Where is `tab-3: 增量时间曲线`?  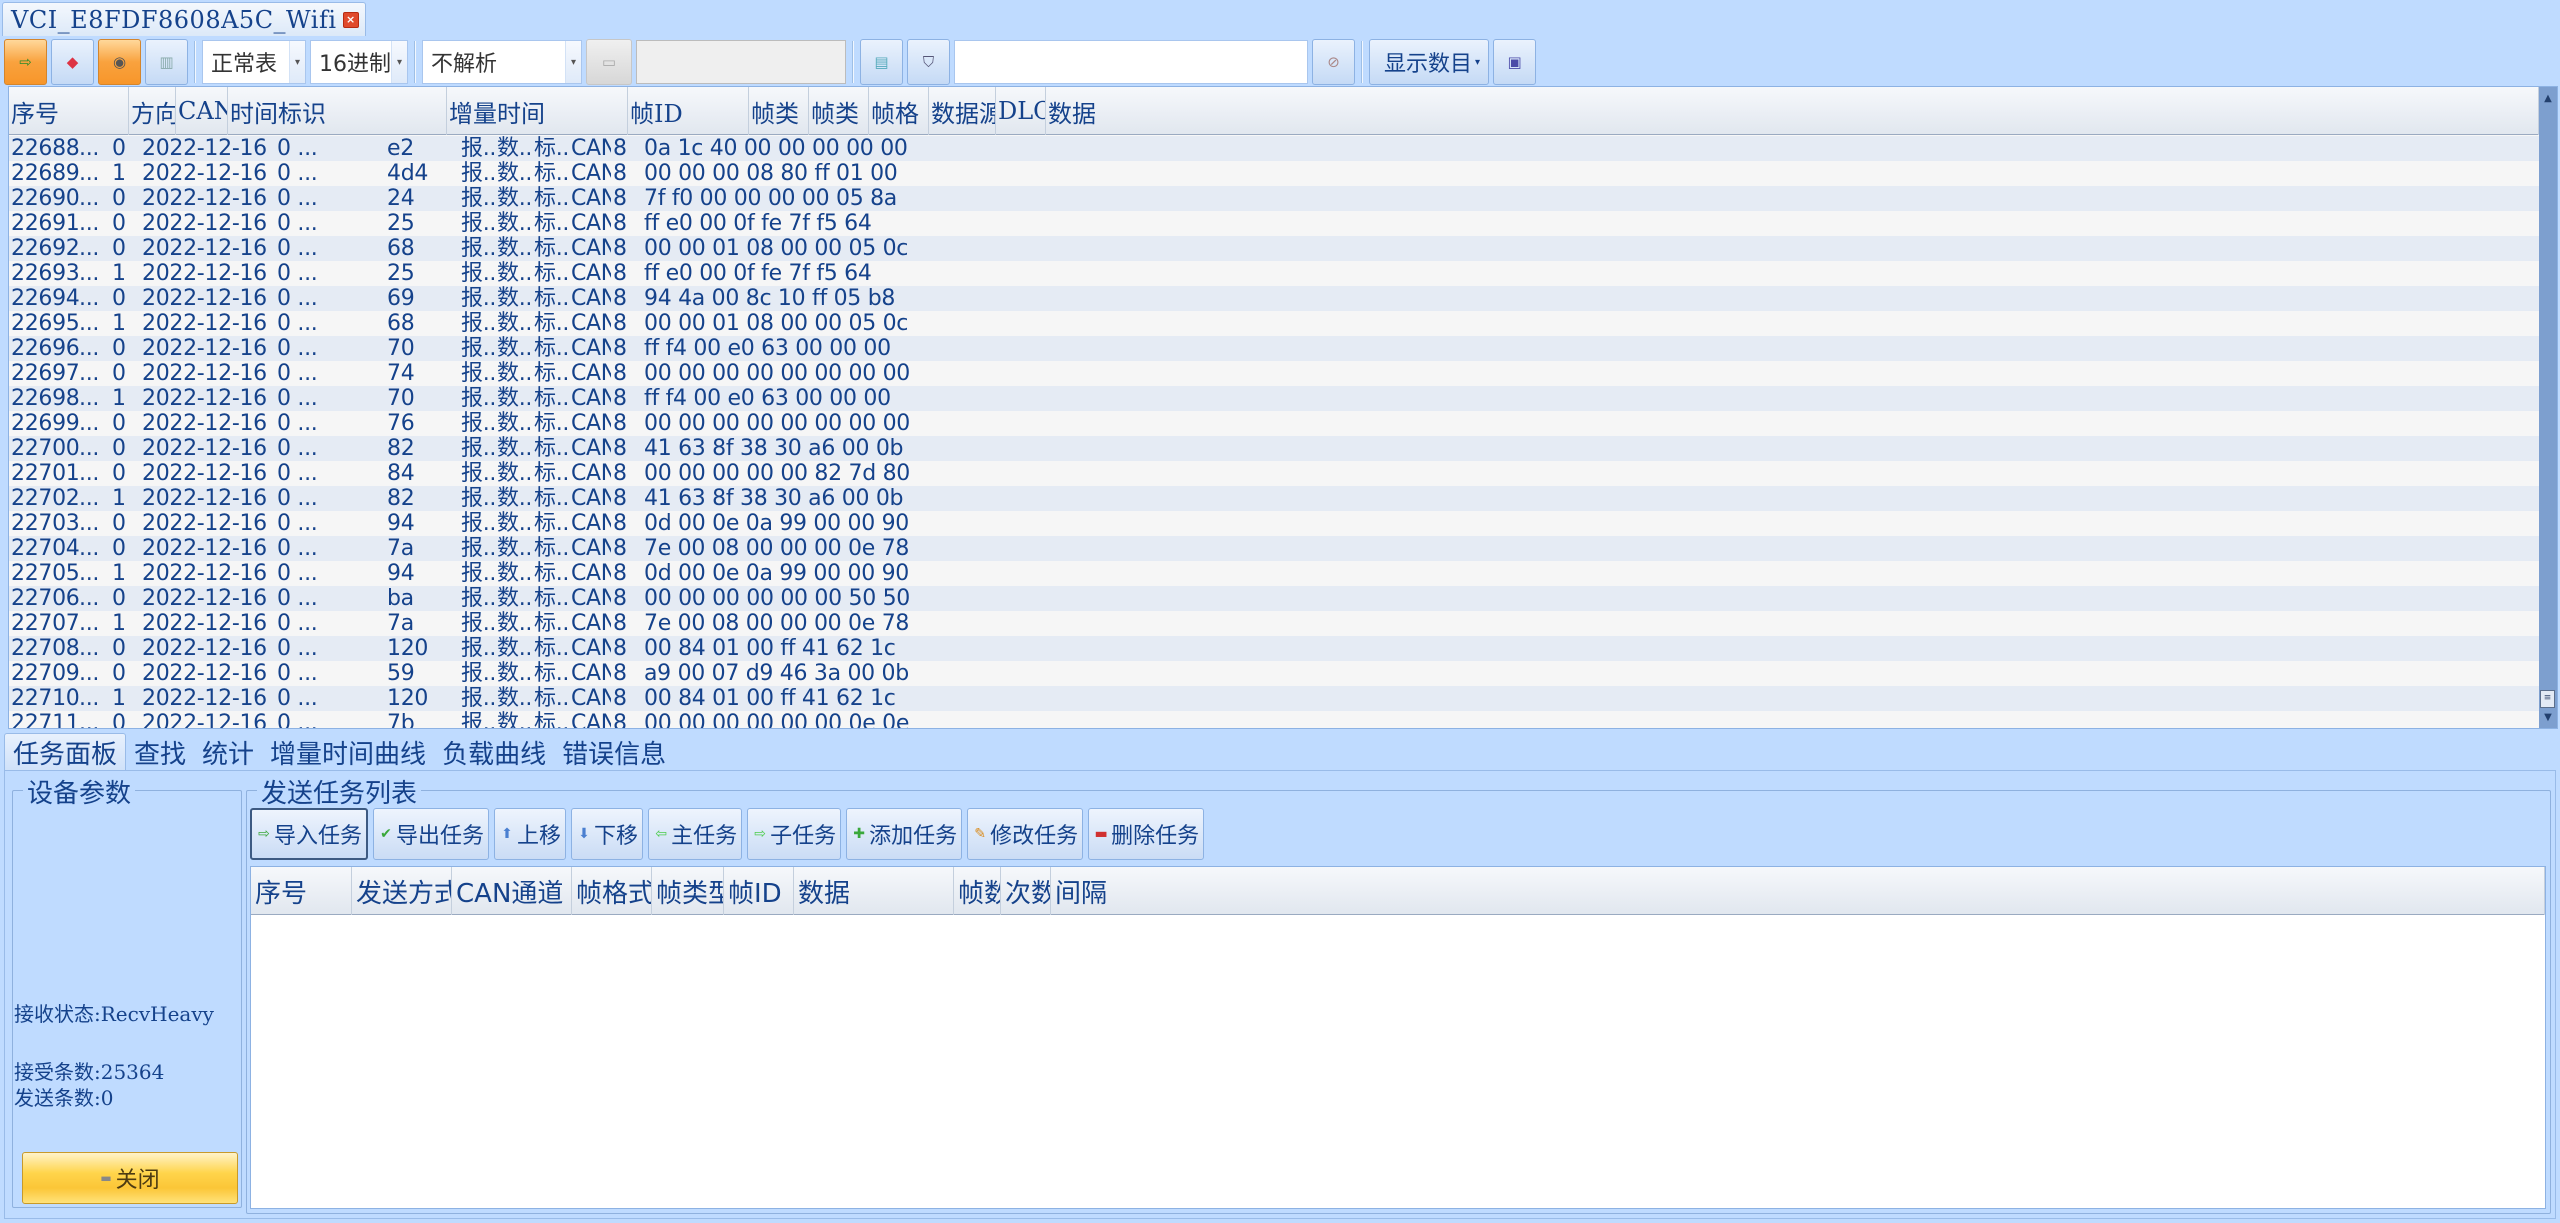
tab-3: 增量时间曲线 is located at coordinates (348, 752).